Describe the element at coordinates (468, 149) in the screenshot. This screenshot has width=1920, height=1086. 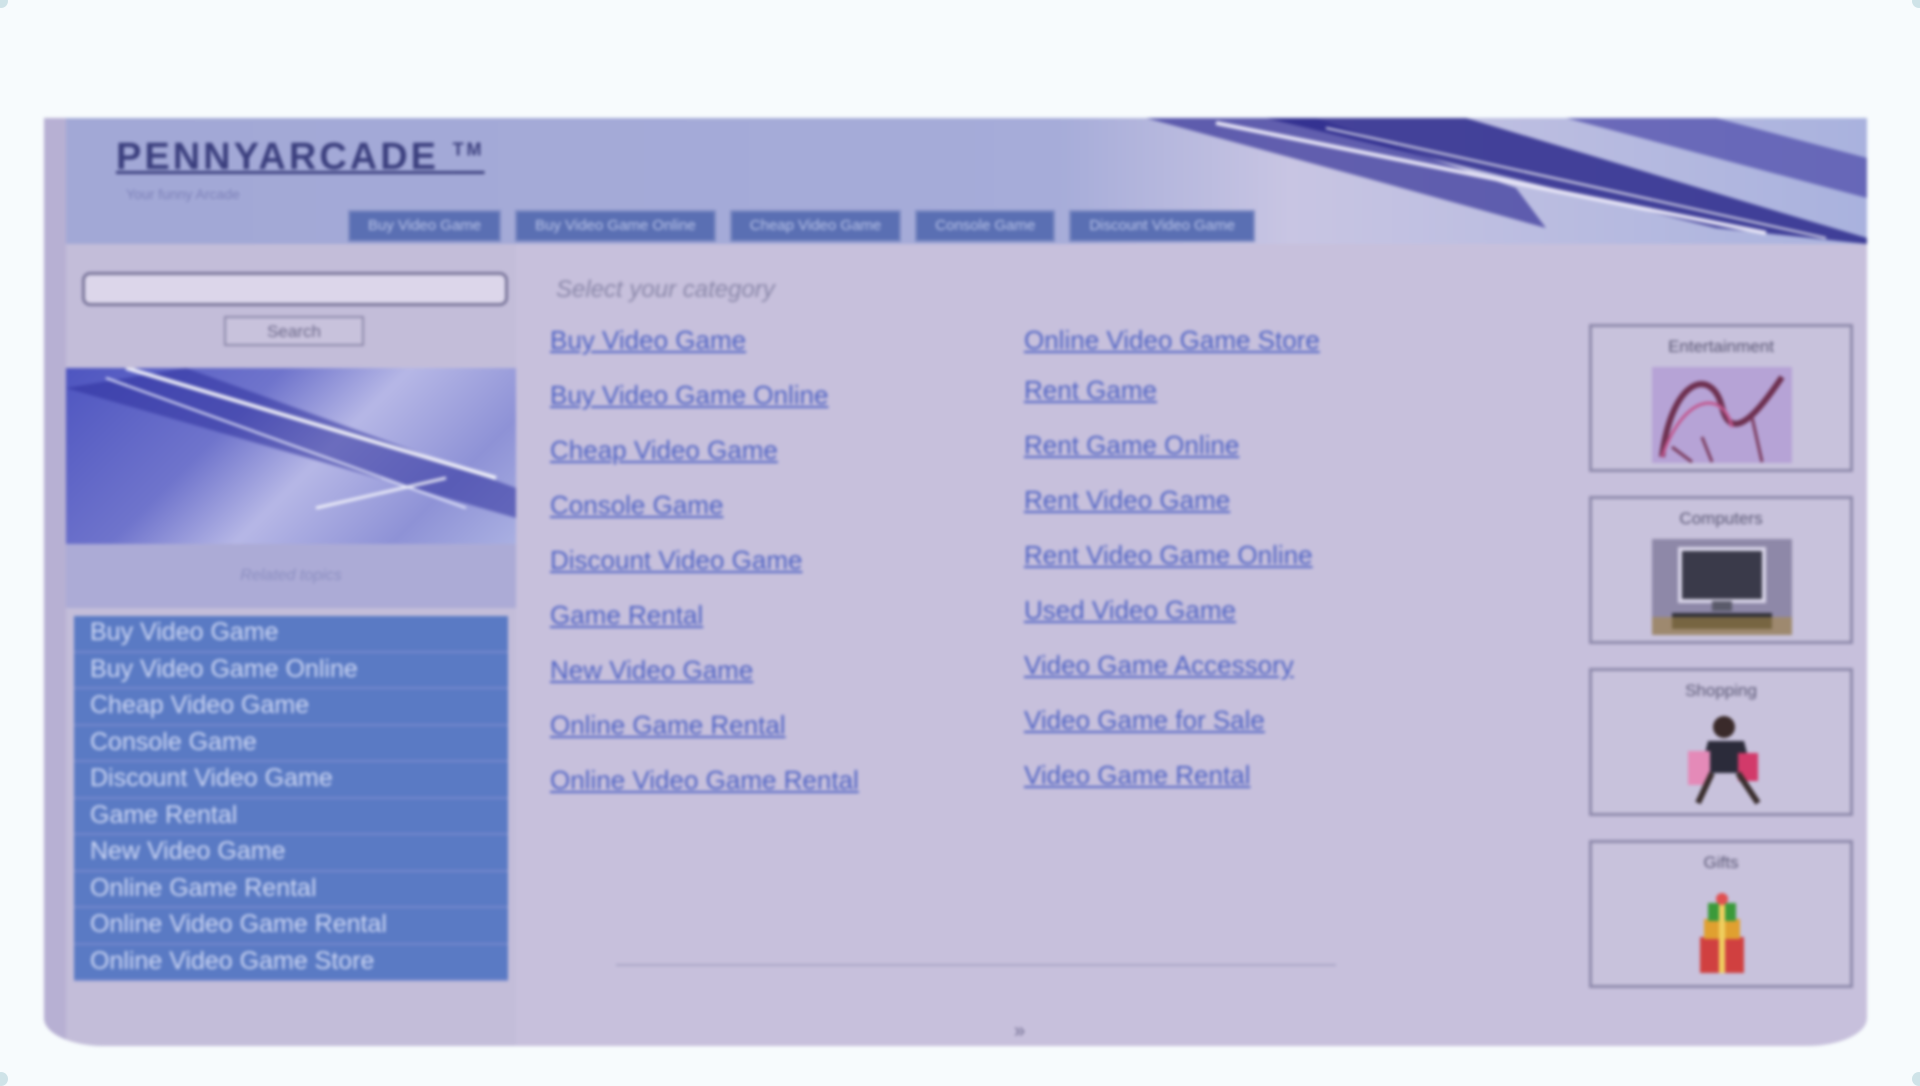
I see `trademark-mark: TM` at that location.